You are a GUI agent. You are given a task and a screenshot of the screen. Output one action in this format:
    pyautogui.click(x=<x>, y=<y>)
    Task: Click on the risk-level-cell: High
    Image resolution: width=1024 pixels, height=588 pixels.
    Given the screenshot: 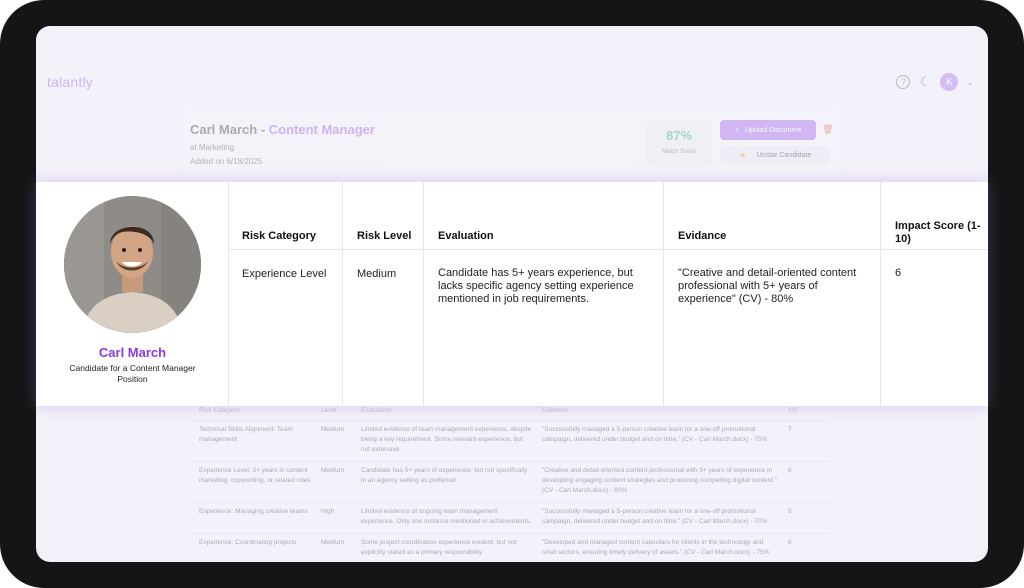 What is the action you would take?
    pyautogui.click(x=328, y=511)
    